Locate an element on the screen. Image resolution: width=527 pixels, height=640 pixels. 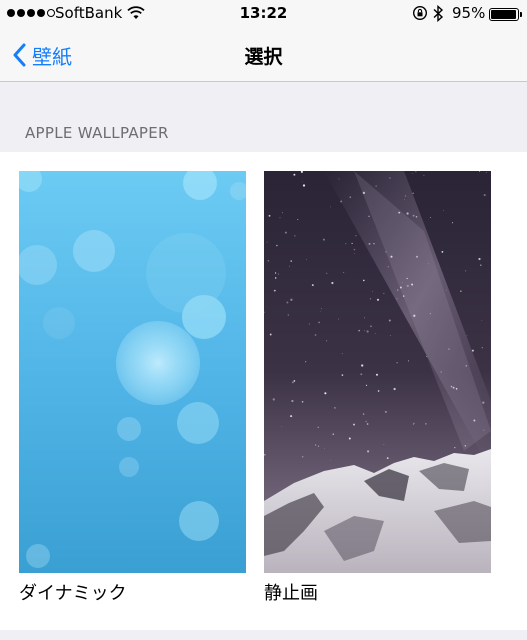
status-time: 13:22 is located at coordinates (263, 13).